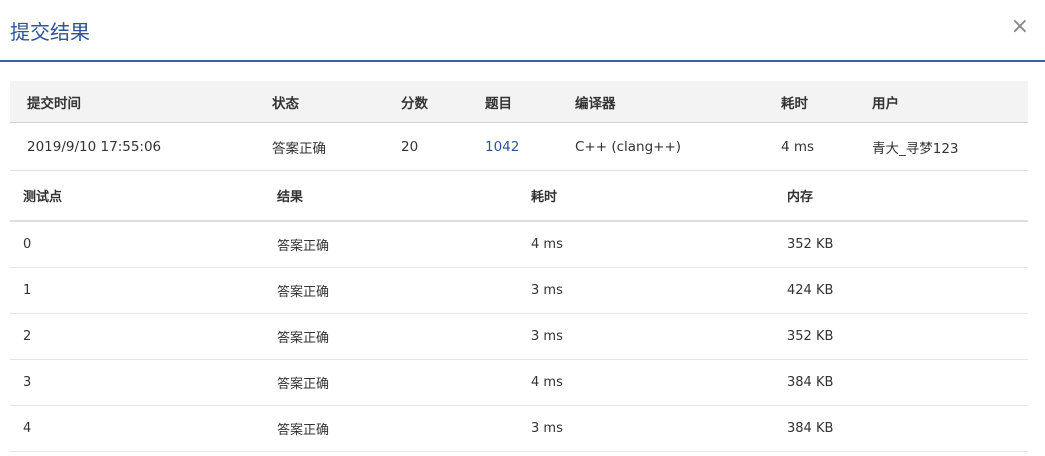  I want to click on summary-header-row: 提交时间 状态 分数 题目 编译器 耗时 用户, so click(519, 102).